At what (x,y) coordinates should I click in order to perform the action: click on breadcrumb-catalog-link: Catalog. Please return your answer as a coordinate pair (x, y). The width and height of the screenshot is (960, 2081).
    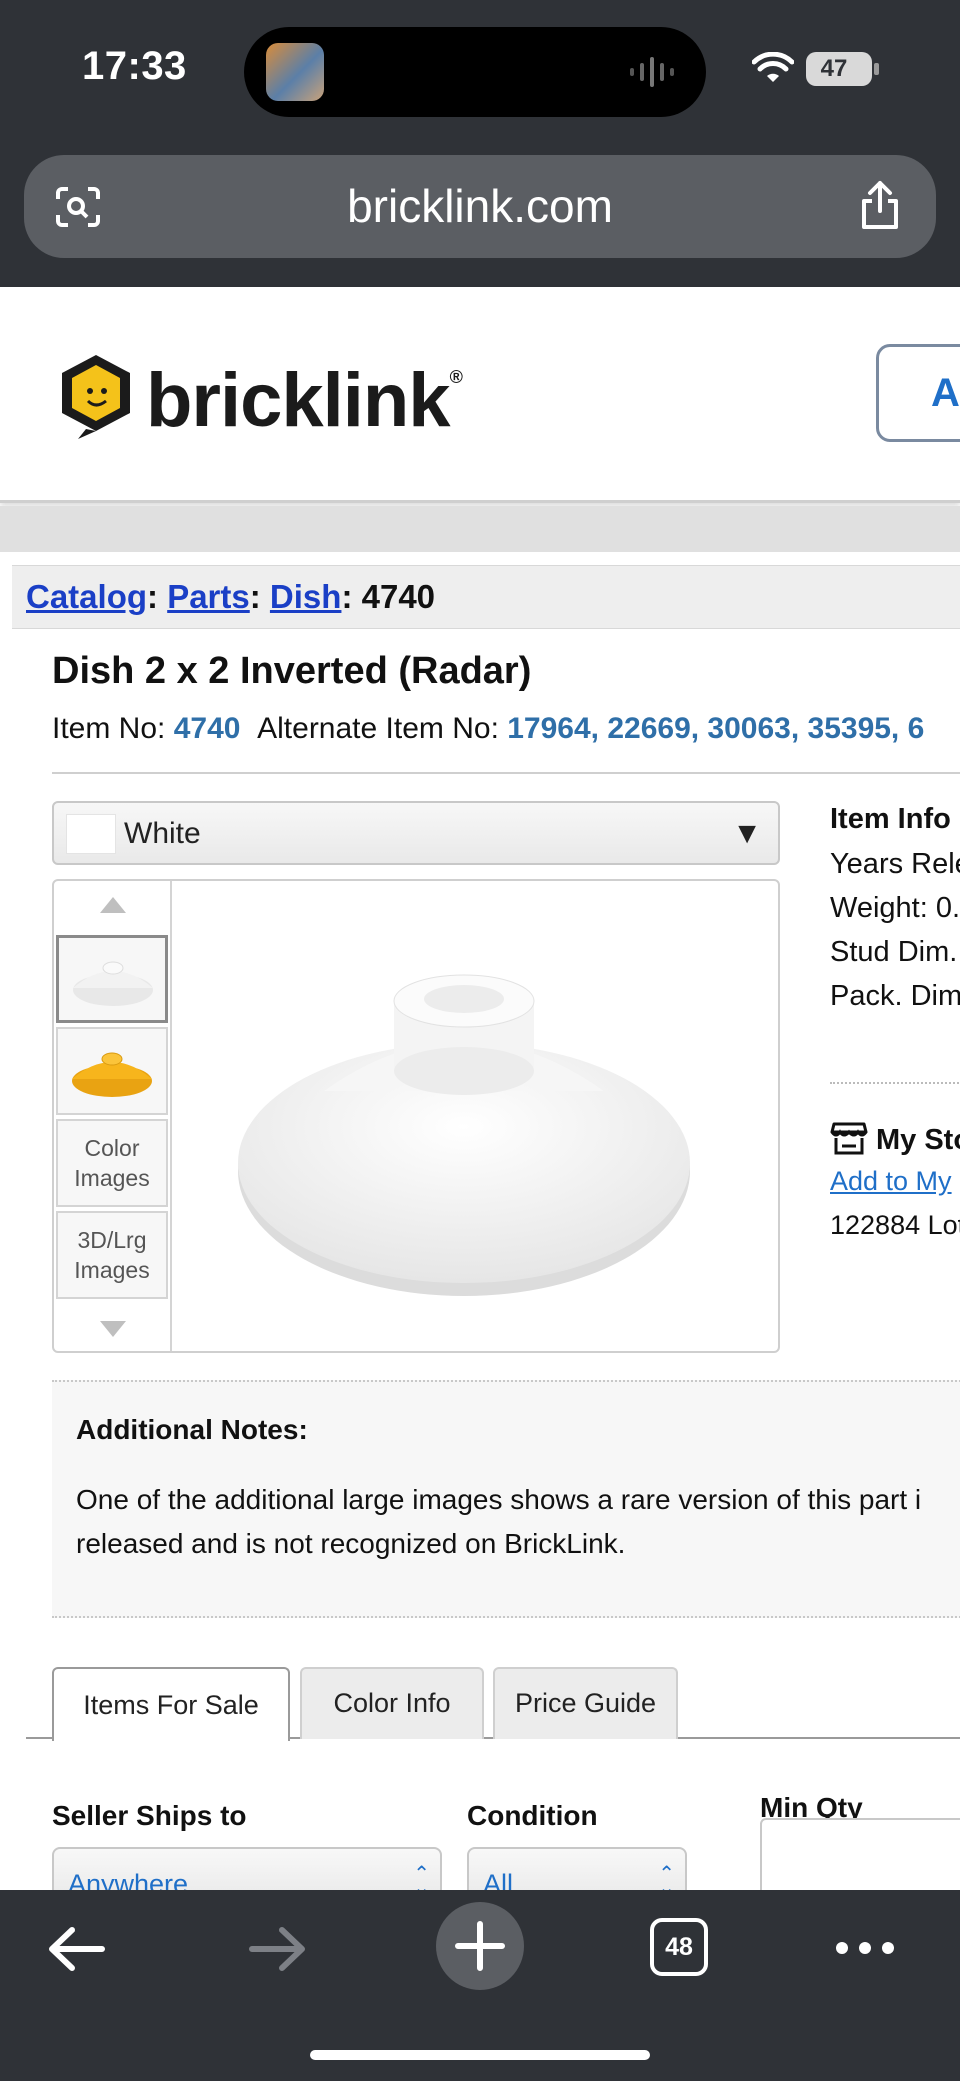
    Looking at the image, I should click on (86, 596).